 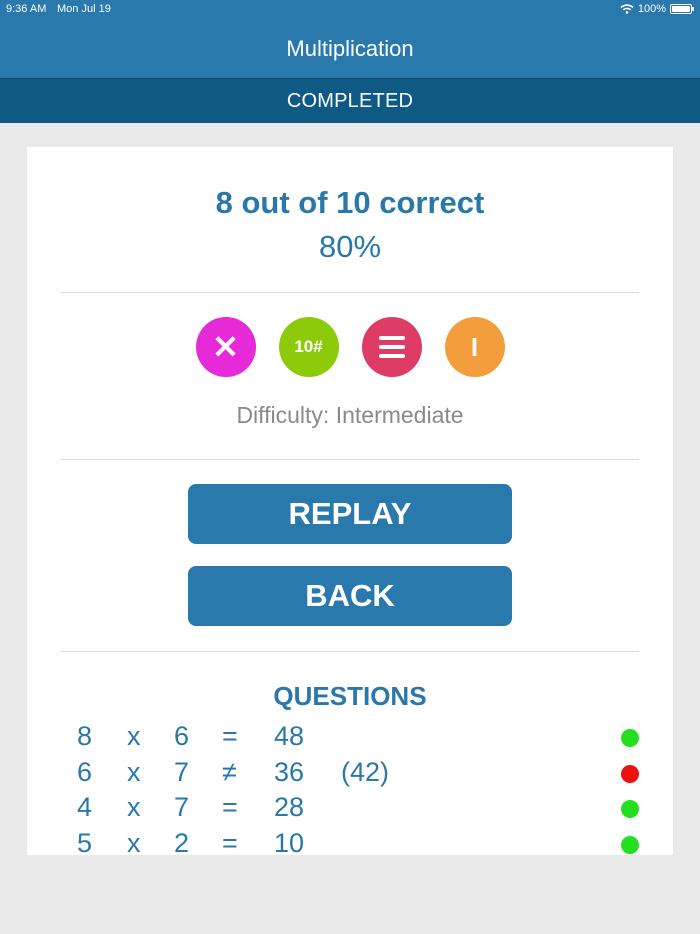 What do you see at coordinates (391, 347) in the screenshot?
I see `list-icon` at bounding box center [391, 347].